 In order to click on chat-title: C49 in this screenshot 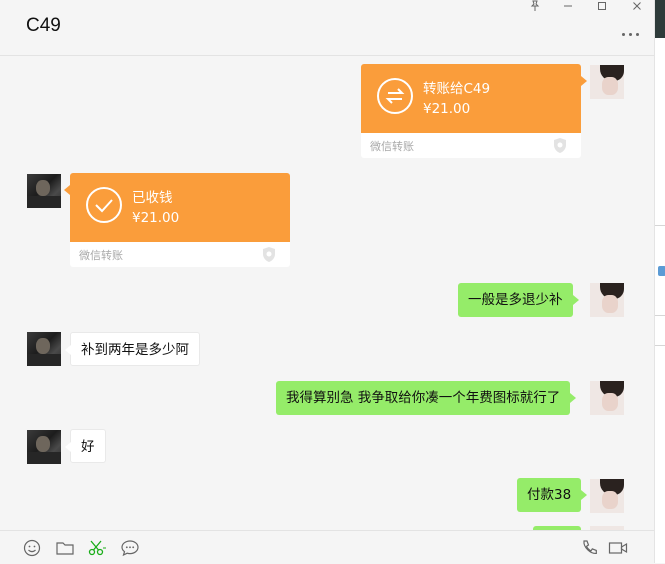, I will do `click(43, 25)`.